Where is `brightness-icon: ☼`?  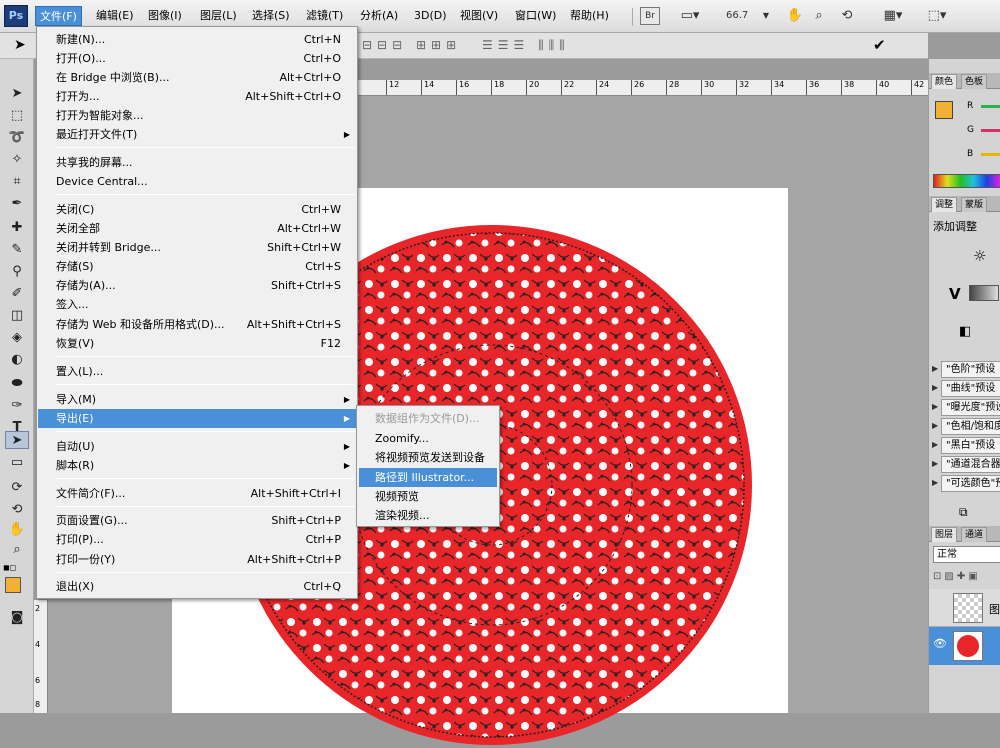 brightness-icon: ☼ is located at coordinates (979, 256).